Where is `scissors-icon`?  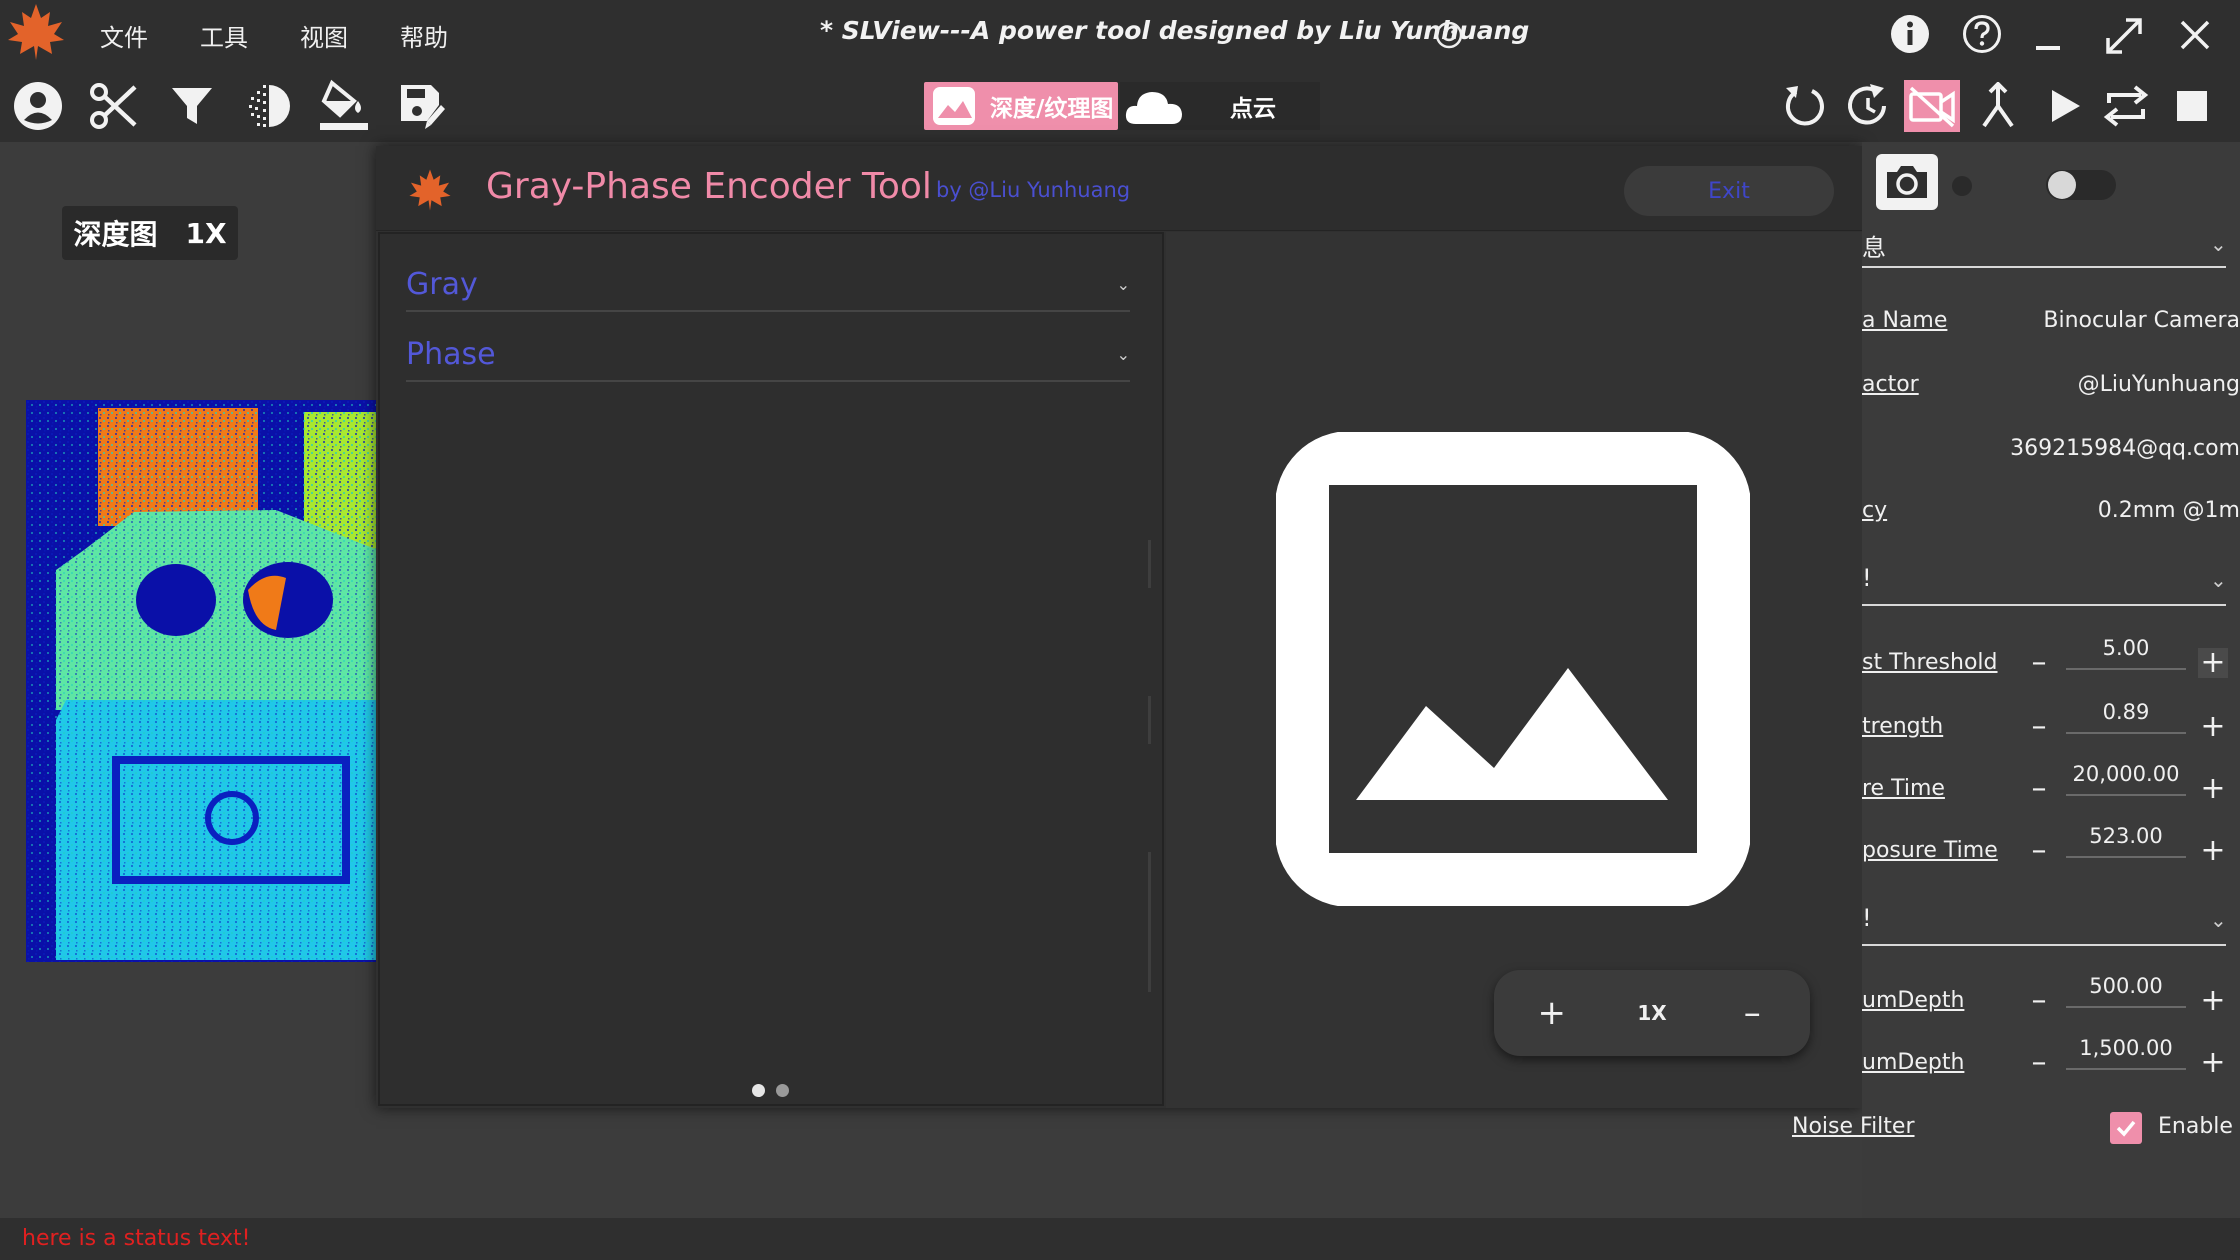
scissors-icon is located at coordinates (114, 106).